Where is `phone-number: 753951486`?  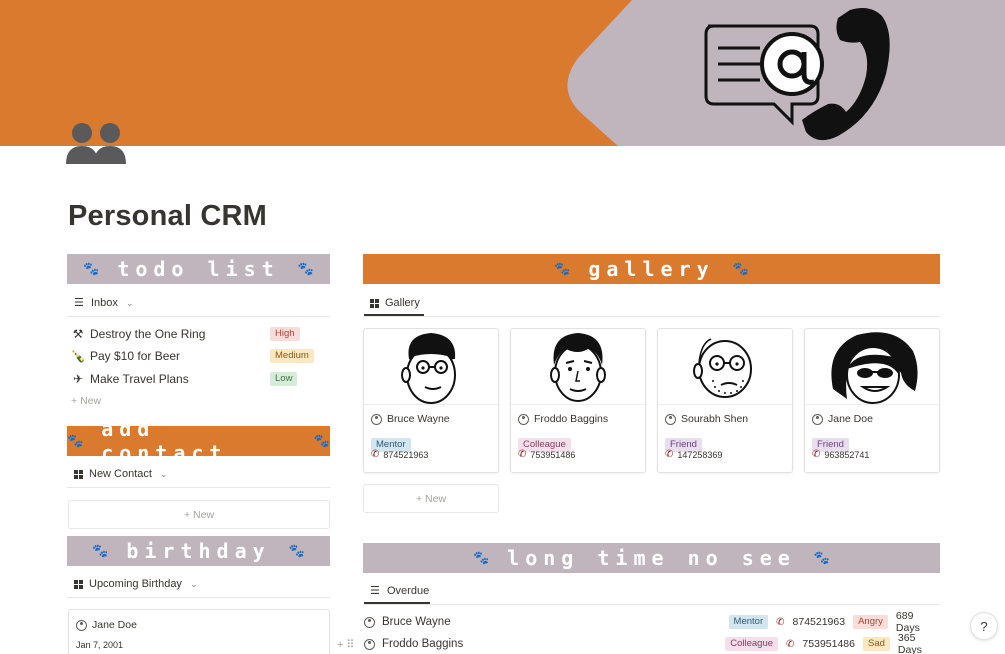
phone-number: 753951486 is located at coordinates (553, 454).